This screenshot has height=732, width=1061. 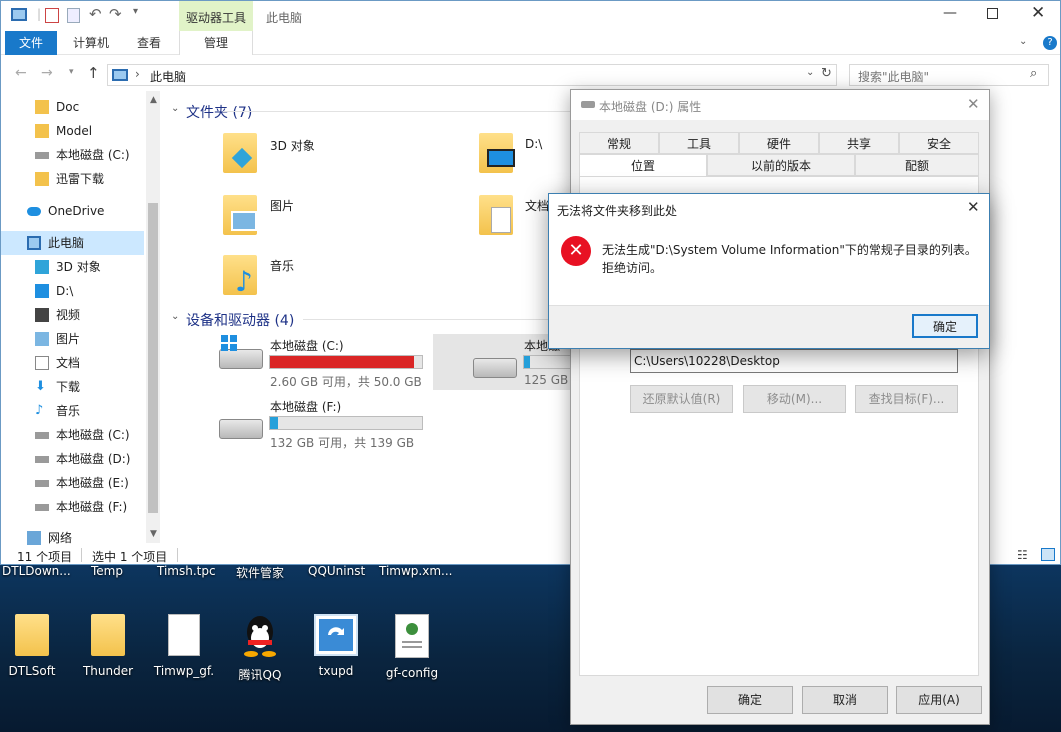 I want to click on location-path-input: C:\Users\10228\Desktop, so click(x=794, y=361).